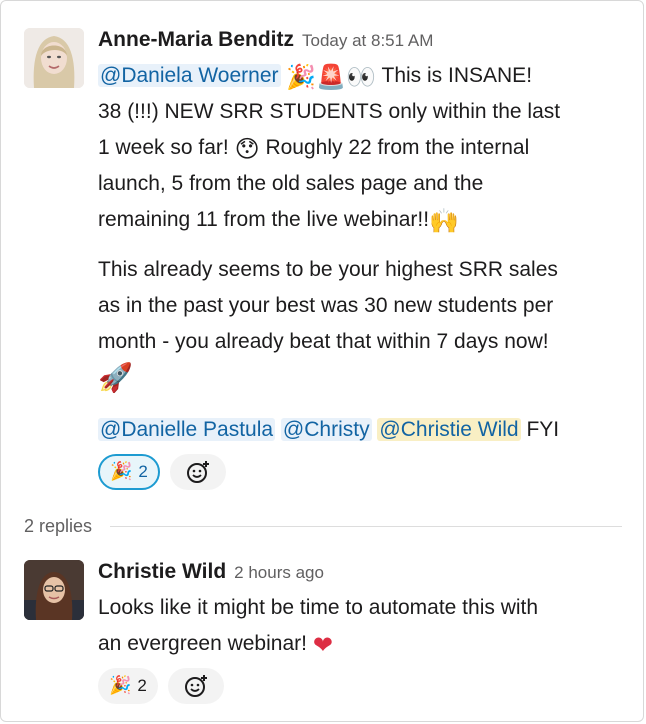 Image resolution: width=646 pixels, height=724 pixels. What do you see at coordinates (189, 75) in the screenshot?
I see `mention-daniela: @Daniela Woerner` at bounding box center [189, 75].